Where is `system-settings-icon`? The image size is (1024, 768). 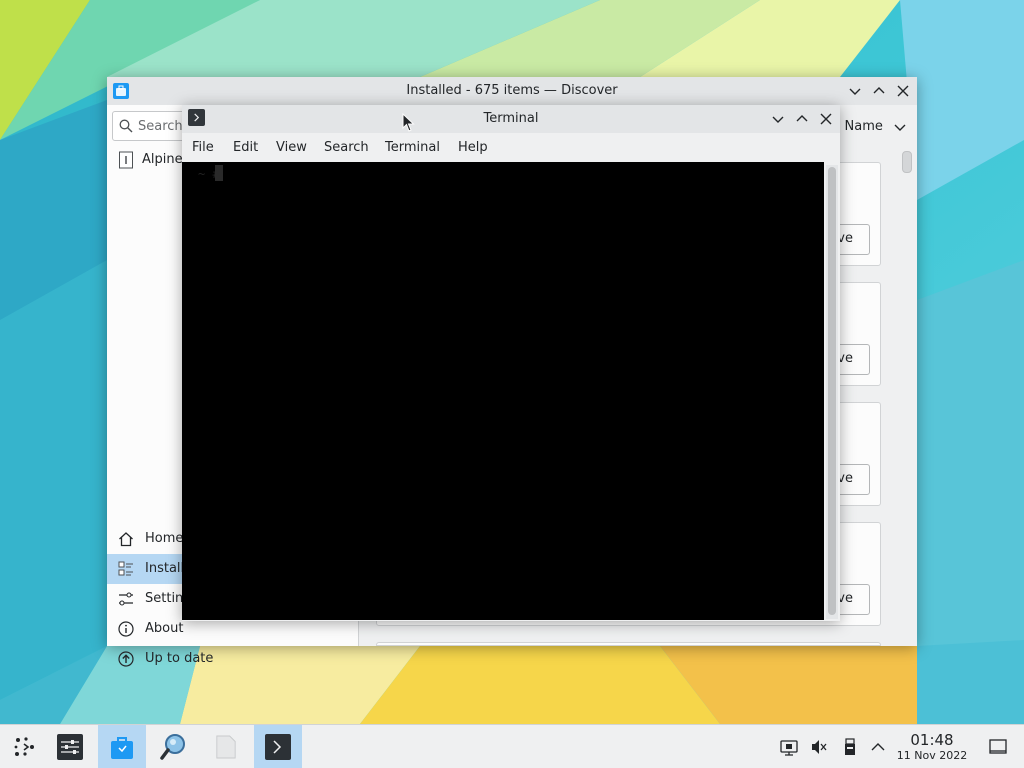 system-settings-icon is located at coordinates (70, 747).